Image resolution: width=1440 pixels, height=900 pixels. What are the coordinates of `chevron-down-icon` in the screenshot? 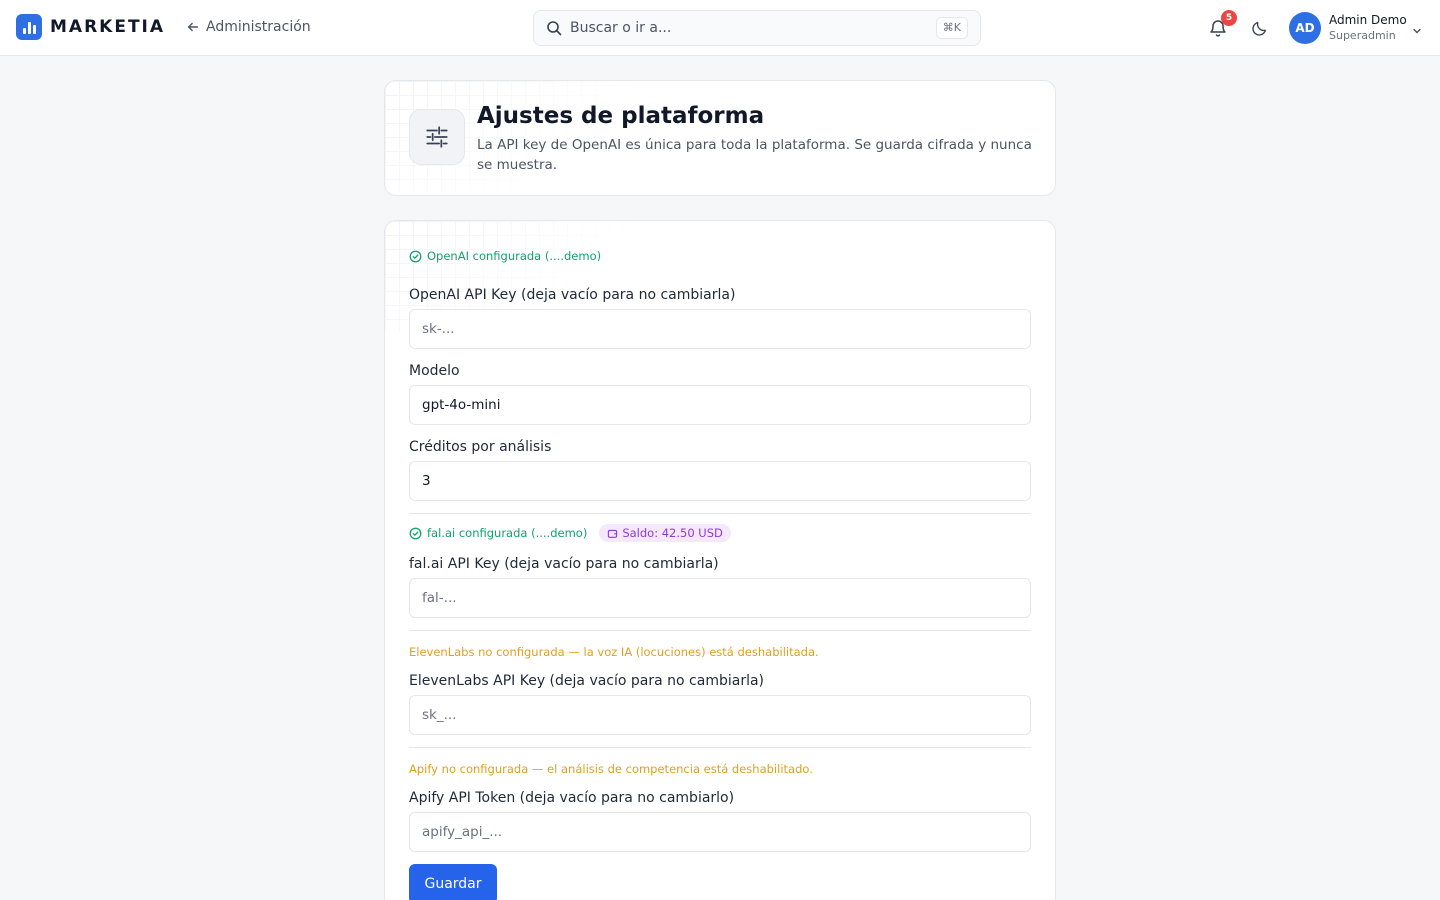 It's located at (1417, 31).